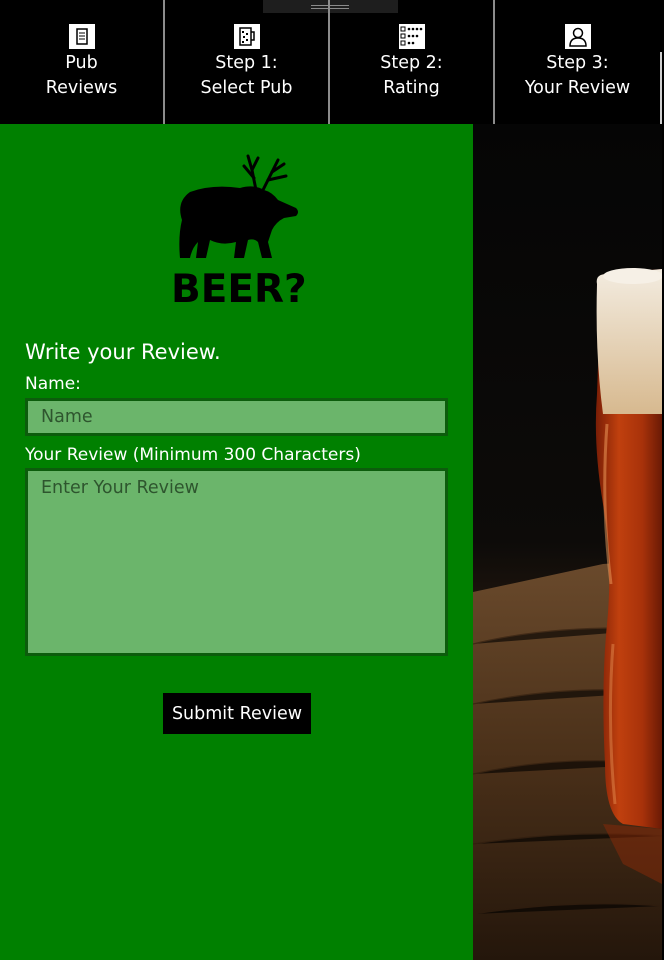  I want to click on tab-label: Step 1: Select Pub, so click(246, 75).